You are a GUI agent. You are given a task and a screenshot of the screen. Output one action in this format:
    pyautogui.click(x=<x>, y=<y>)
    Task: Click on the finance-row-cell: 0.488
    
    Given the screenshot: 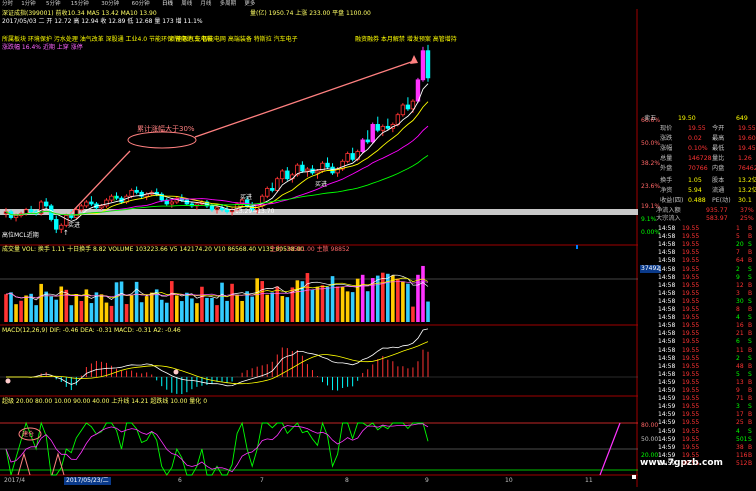 What is the action you would take?
    pyautogui.click(x=697, y=200)
    